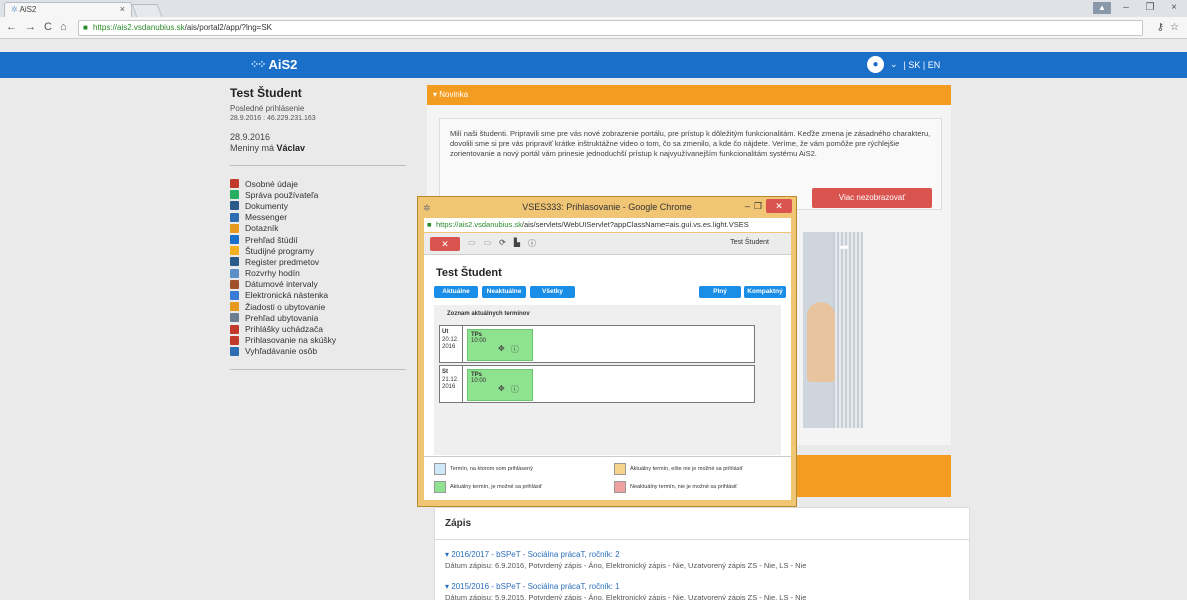 The image size is (1187, 600). What do you see at coordinates (765, 292) in the screenshot?
I see `view-compact-button: Kompaktný` at bounding box center [765, 292].